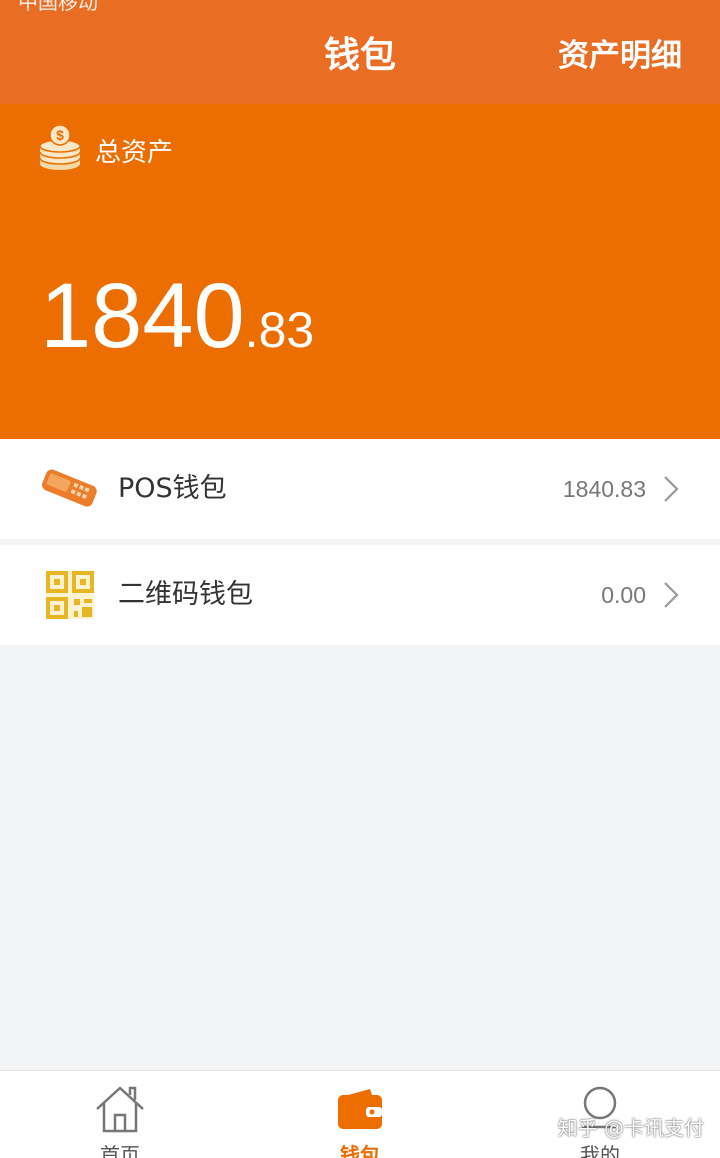  I want to click on balance-decimal: .83, so click(279, 330).